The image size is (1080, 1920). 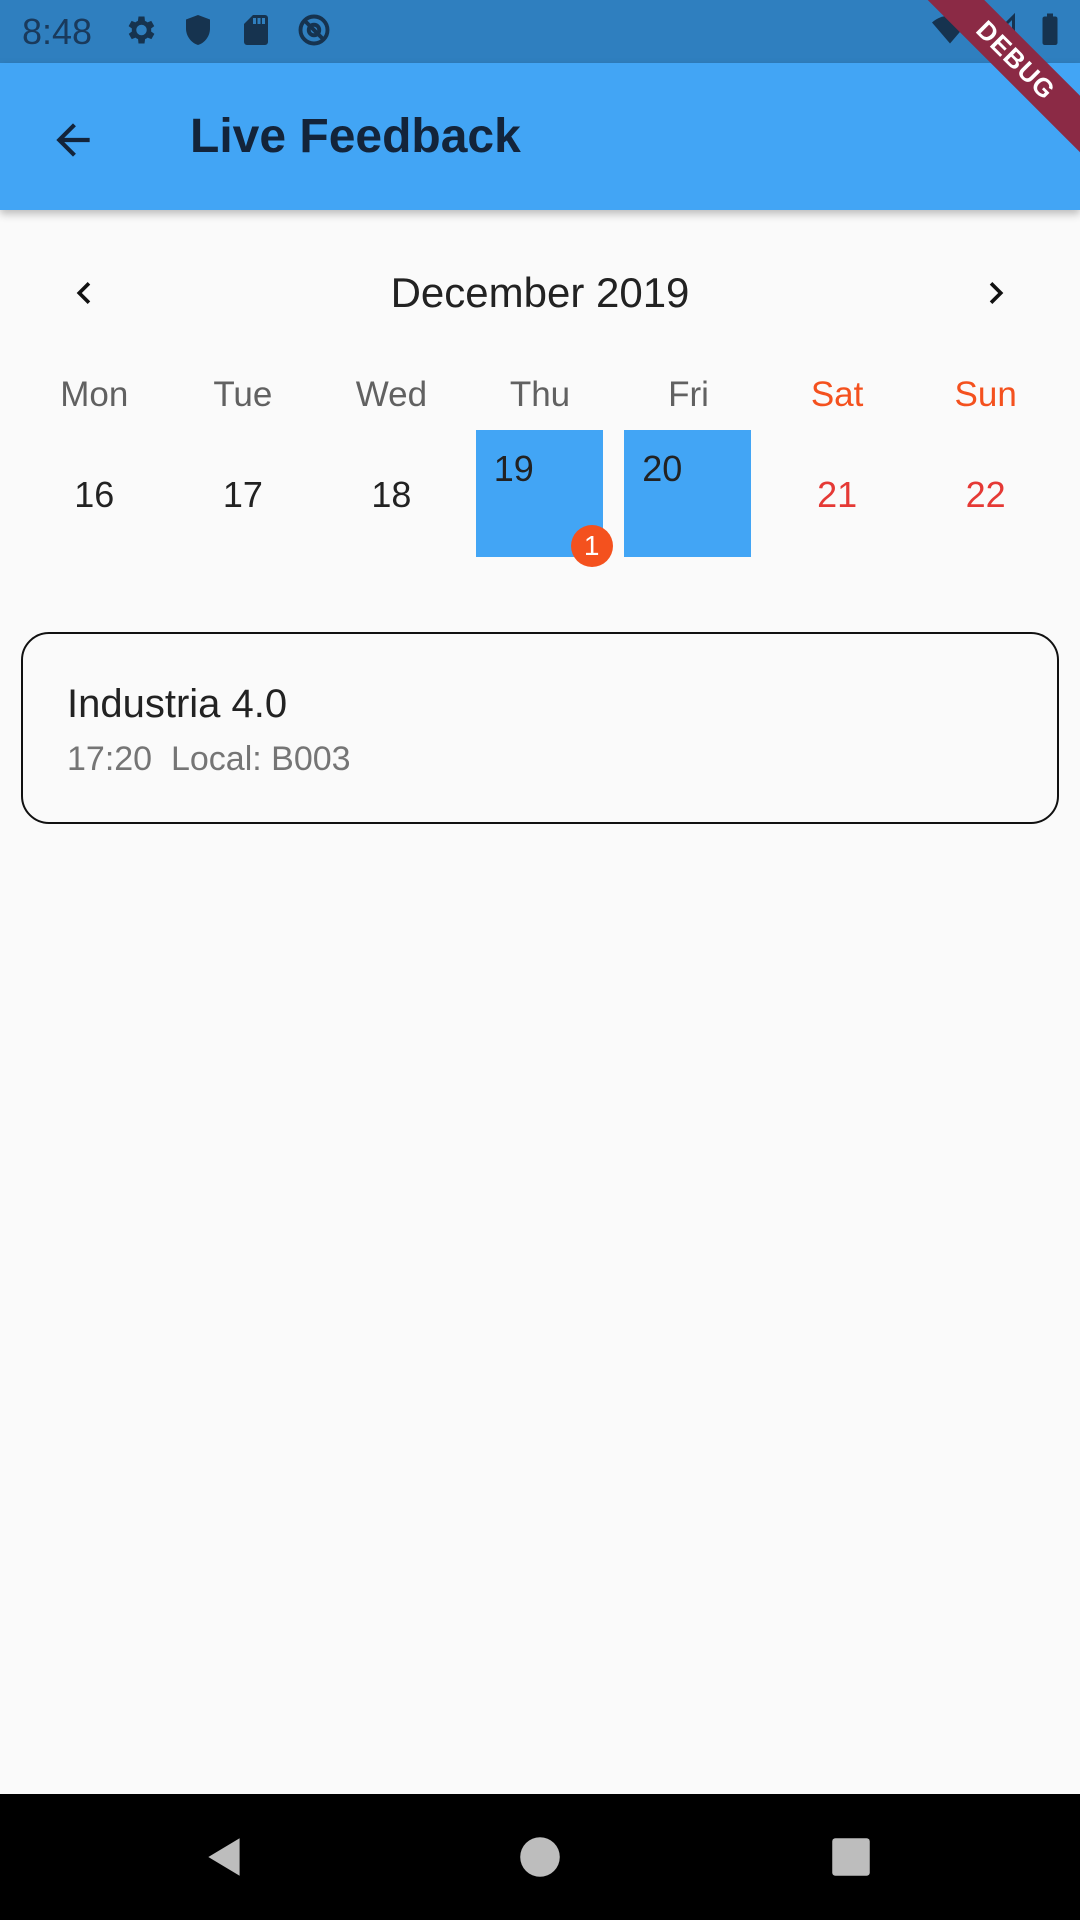 I want to click on circle-home-icon, so click(x=540, y=1861).